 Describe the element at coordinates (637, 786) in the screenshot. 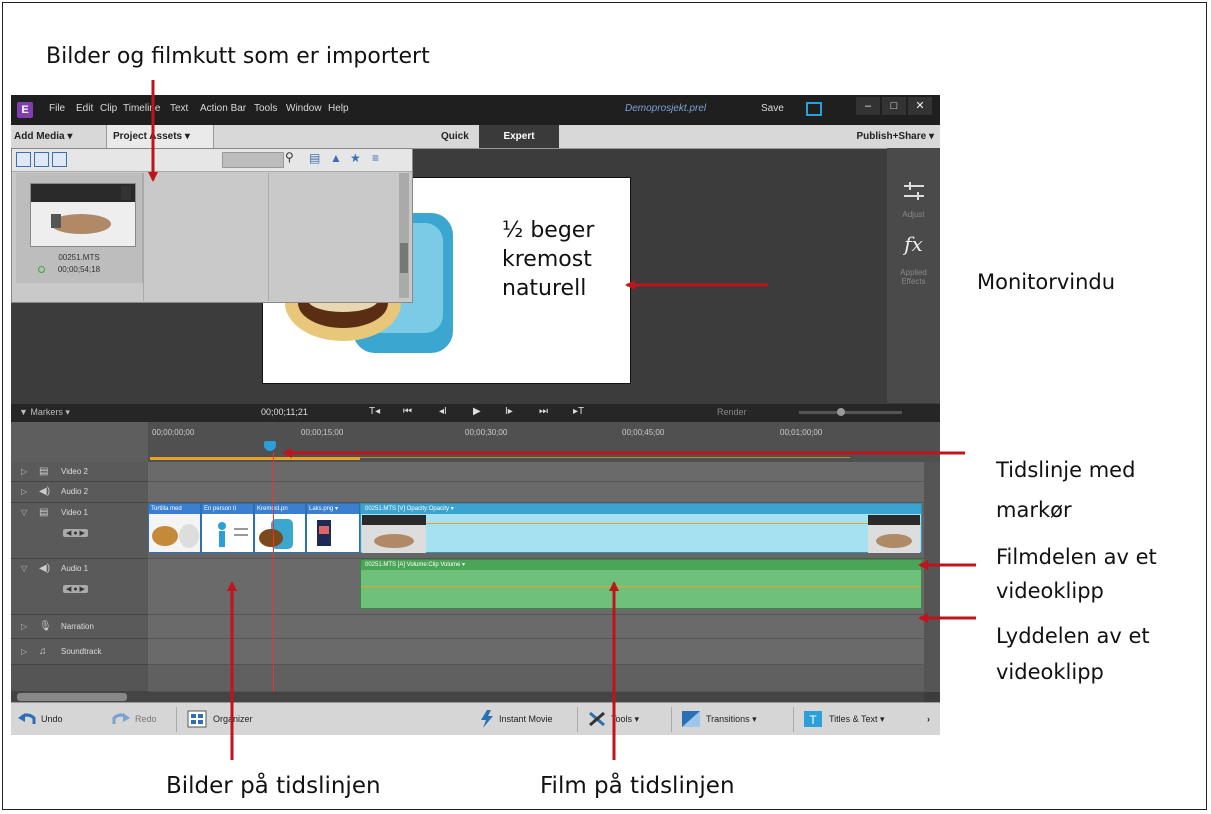

I see `annotation-film-on-timeline: Film på tidslinjen` at that location.